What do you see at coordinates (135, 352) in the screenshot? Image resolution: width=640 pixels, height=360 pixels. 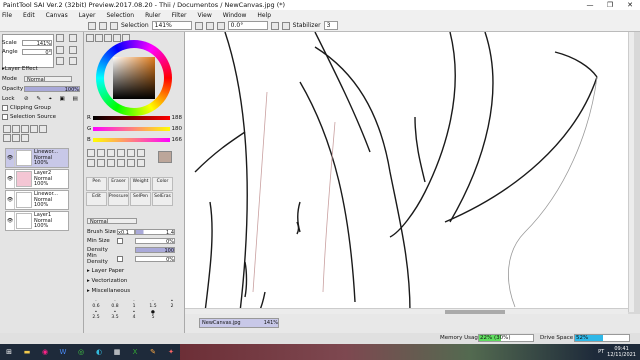 I see `excel-icon: X` at bounding box center [135, 352].